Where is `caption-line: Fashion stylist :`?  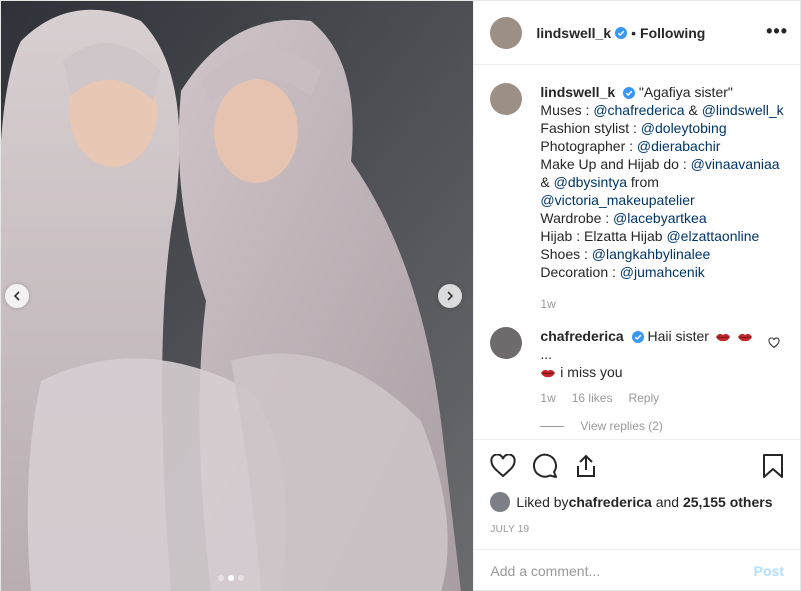 caption-line: Fashion stylist : is located at coordinates (590, 128).